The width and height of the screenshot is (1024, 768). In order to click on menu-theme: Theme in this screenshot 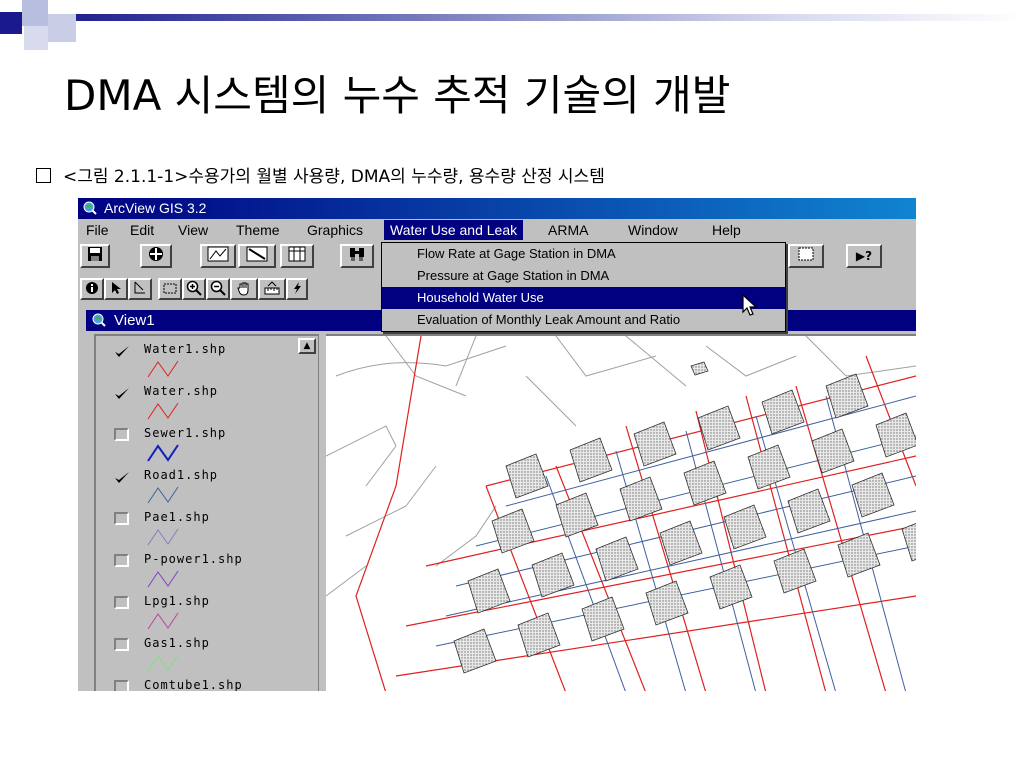, I will do `click(258, 230)`.